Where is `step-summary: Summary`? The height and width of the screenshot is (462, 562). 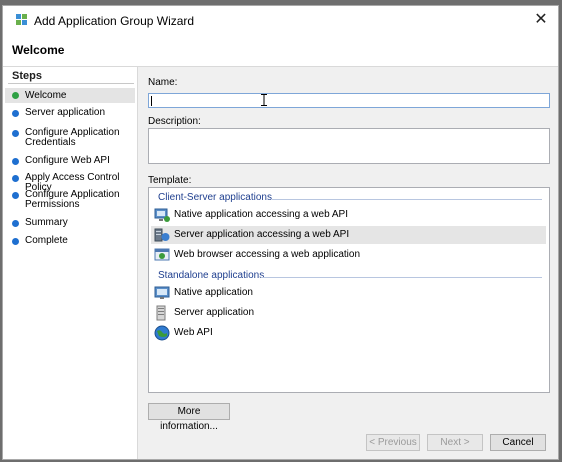 step-summary: Summary is located at coordinates (70, 224).